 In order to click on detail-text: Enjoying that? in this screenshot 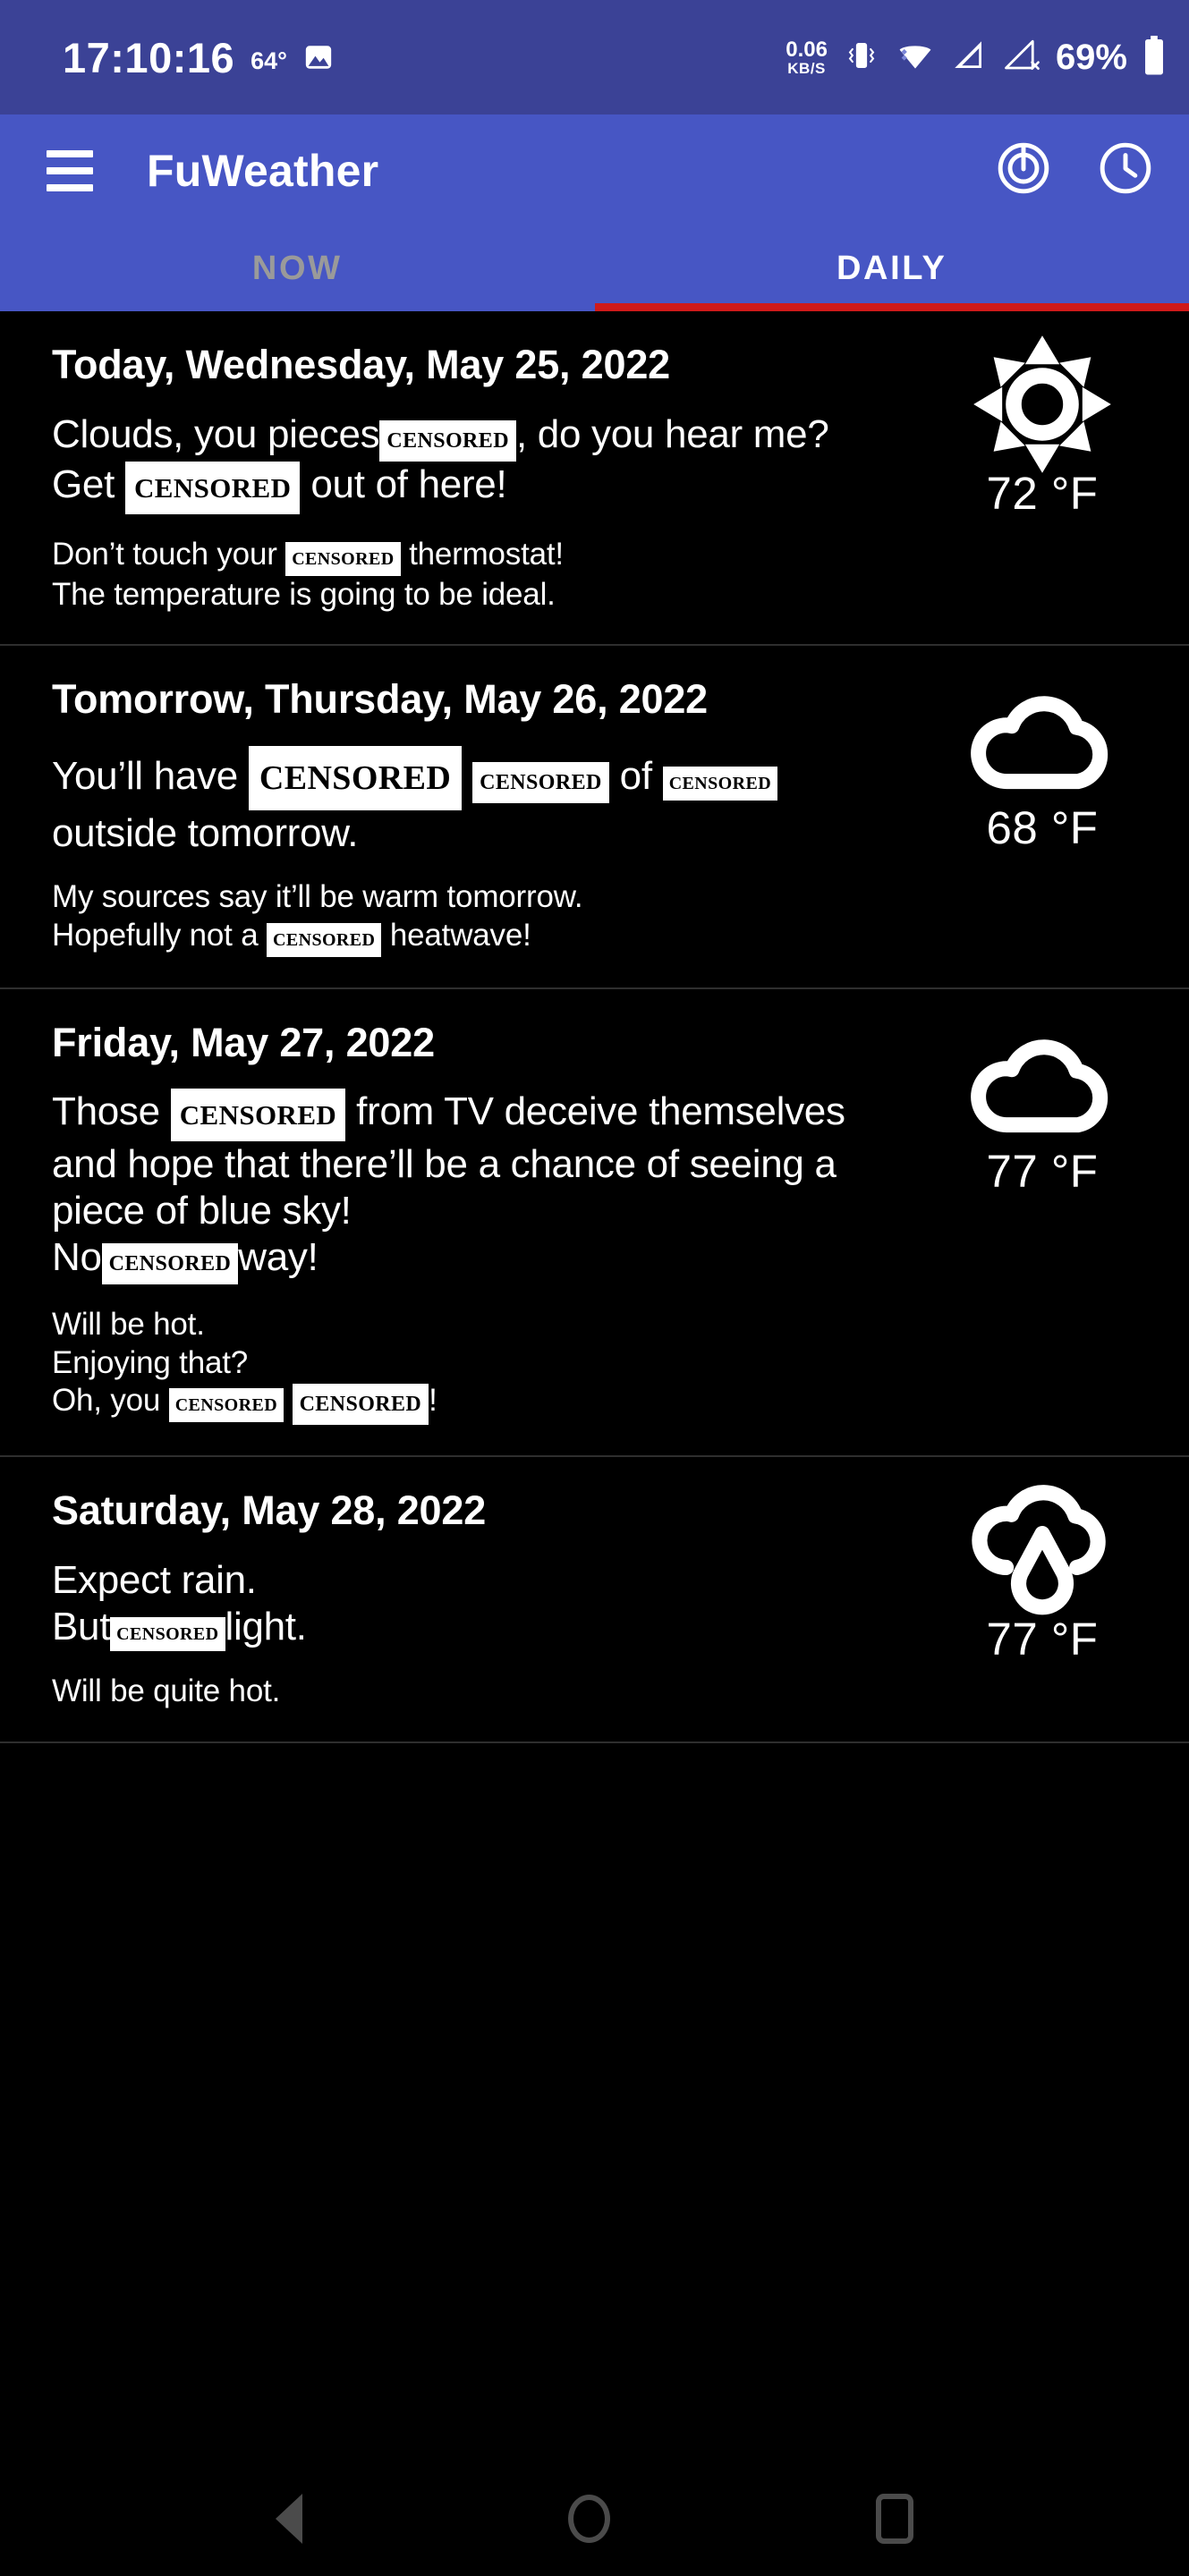, I will do `click(150, 1362)`.